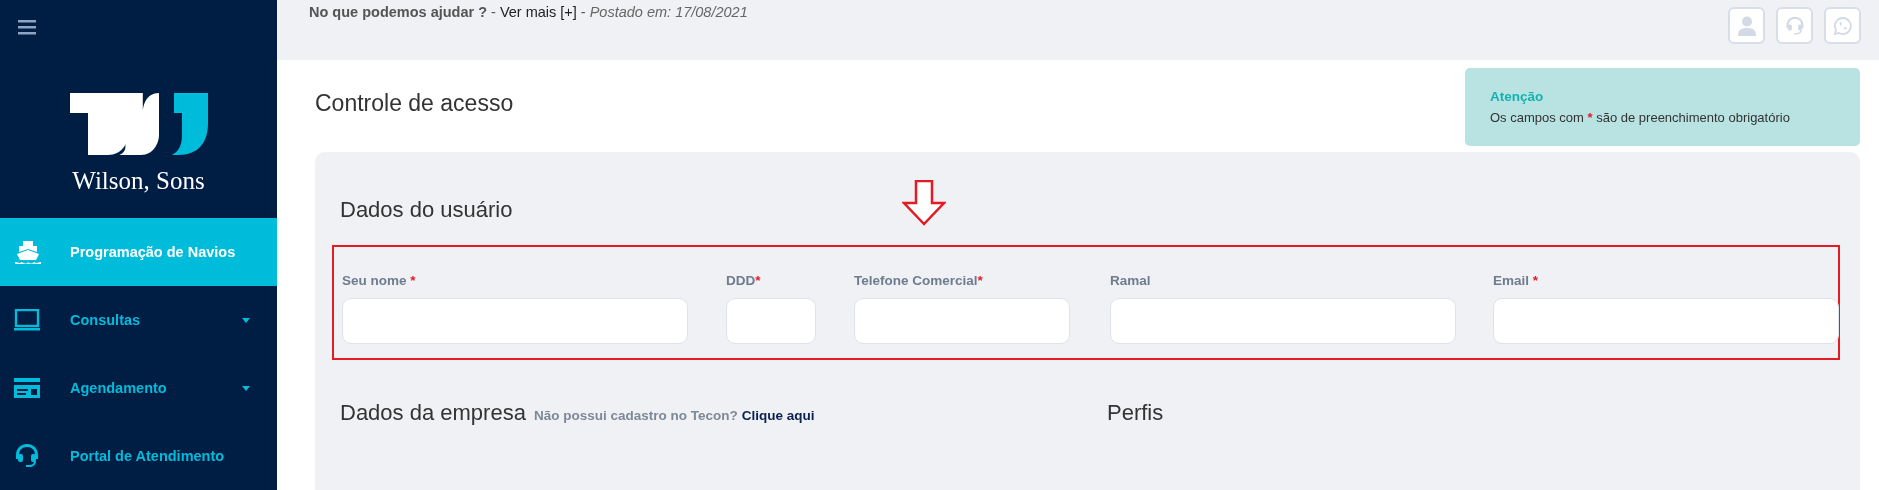  I want to click on alert-text: Os campos com * são de preenchimento obrigatório, so click(1640, 117).